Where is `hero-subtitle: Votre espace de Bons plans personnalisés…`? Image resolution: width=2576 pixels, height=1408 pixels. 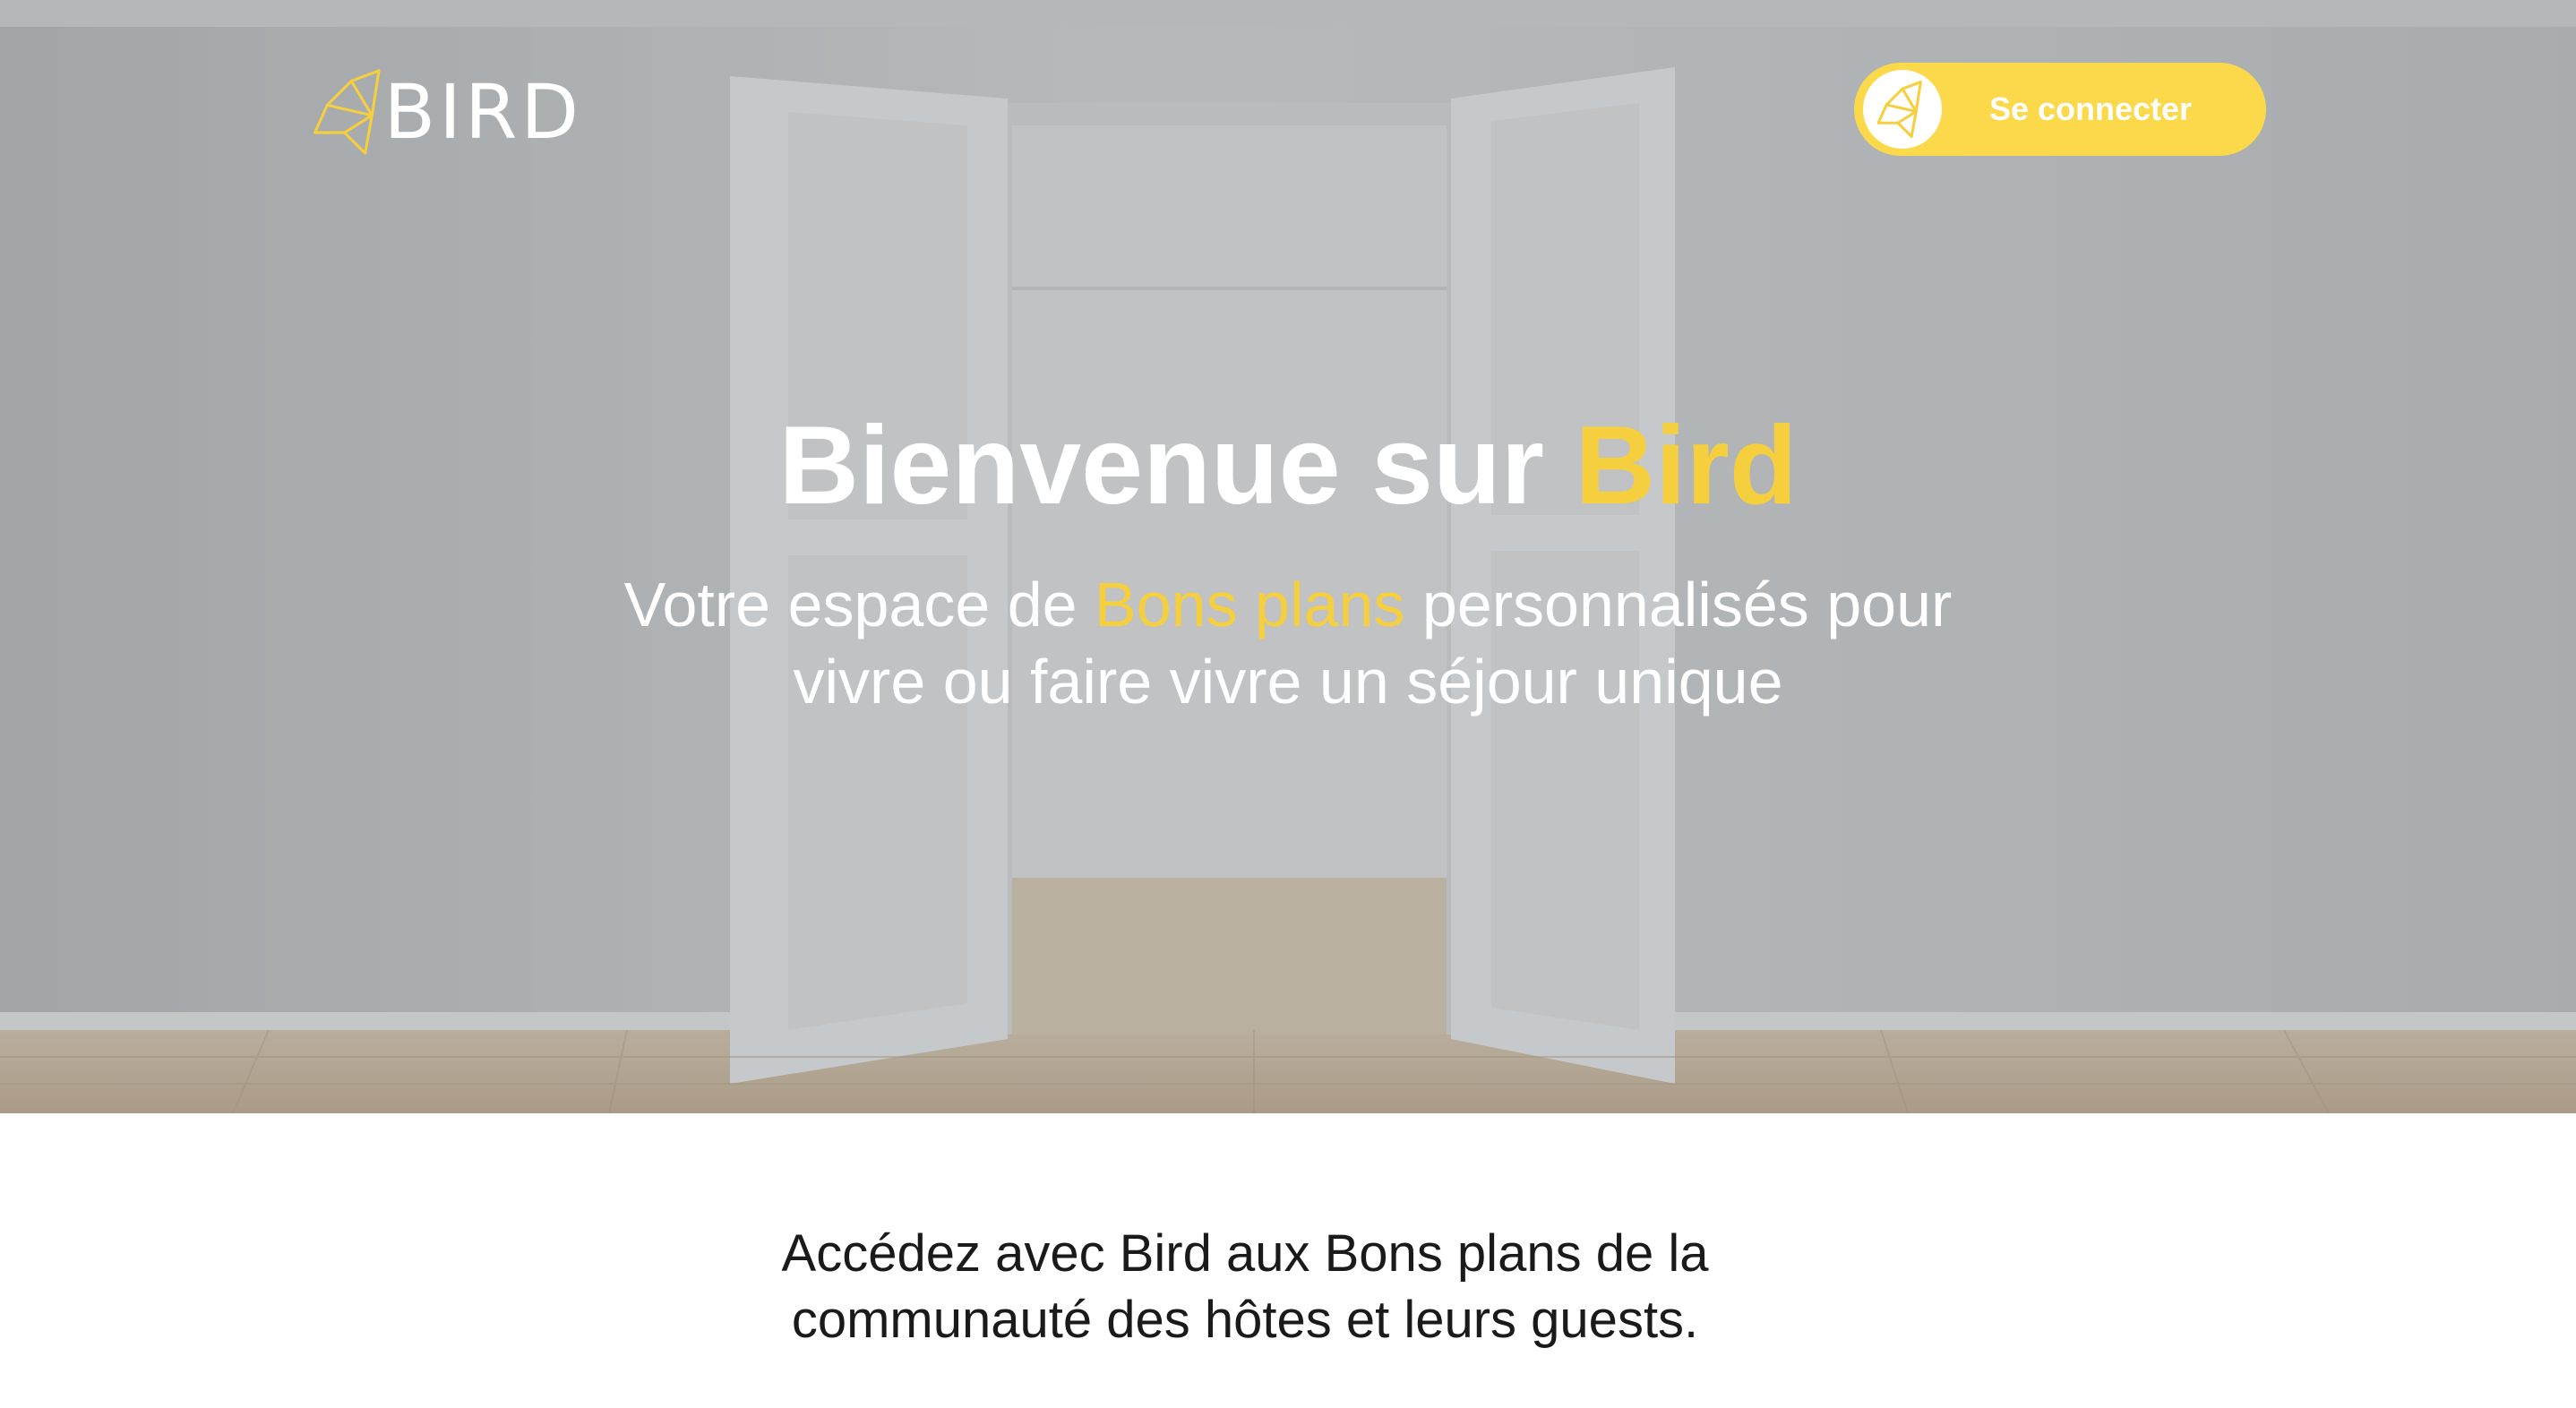 hero-subtitle: Votre espace de Bons plans personnalisés… is located at coordinates (1288, 643).